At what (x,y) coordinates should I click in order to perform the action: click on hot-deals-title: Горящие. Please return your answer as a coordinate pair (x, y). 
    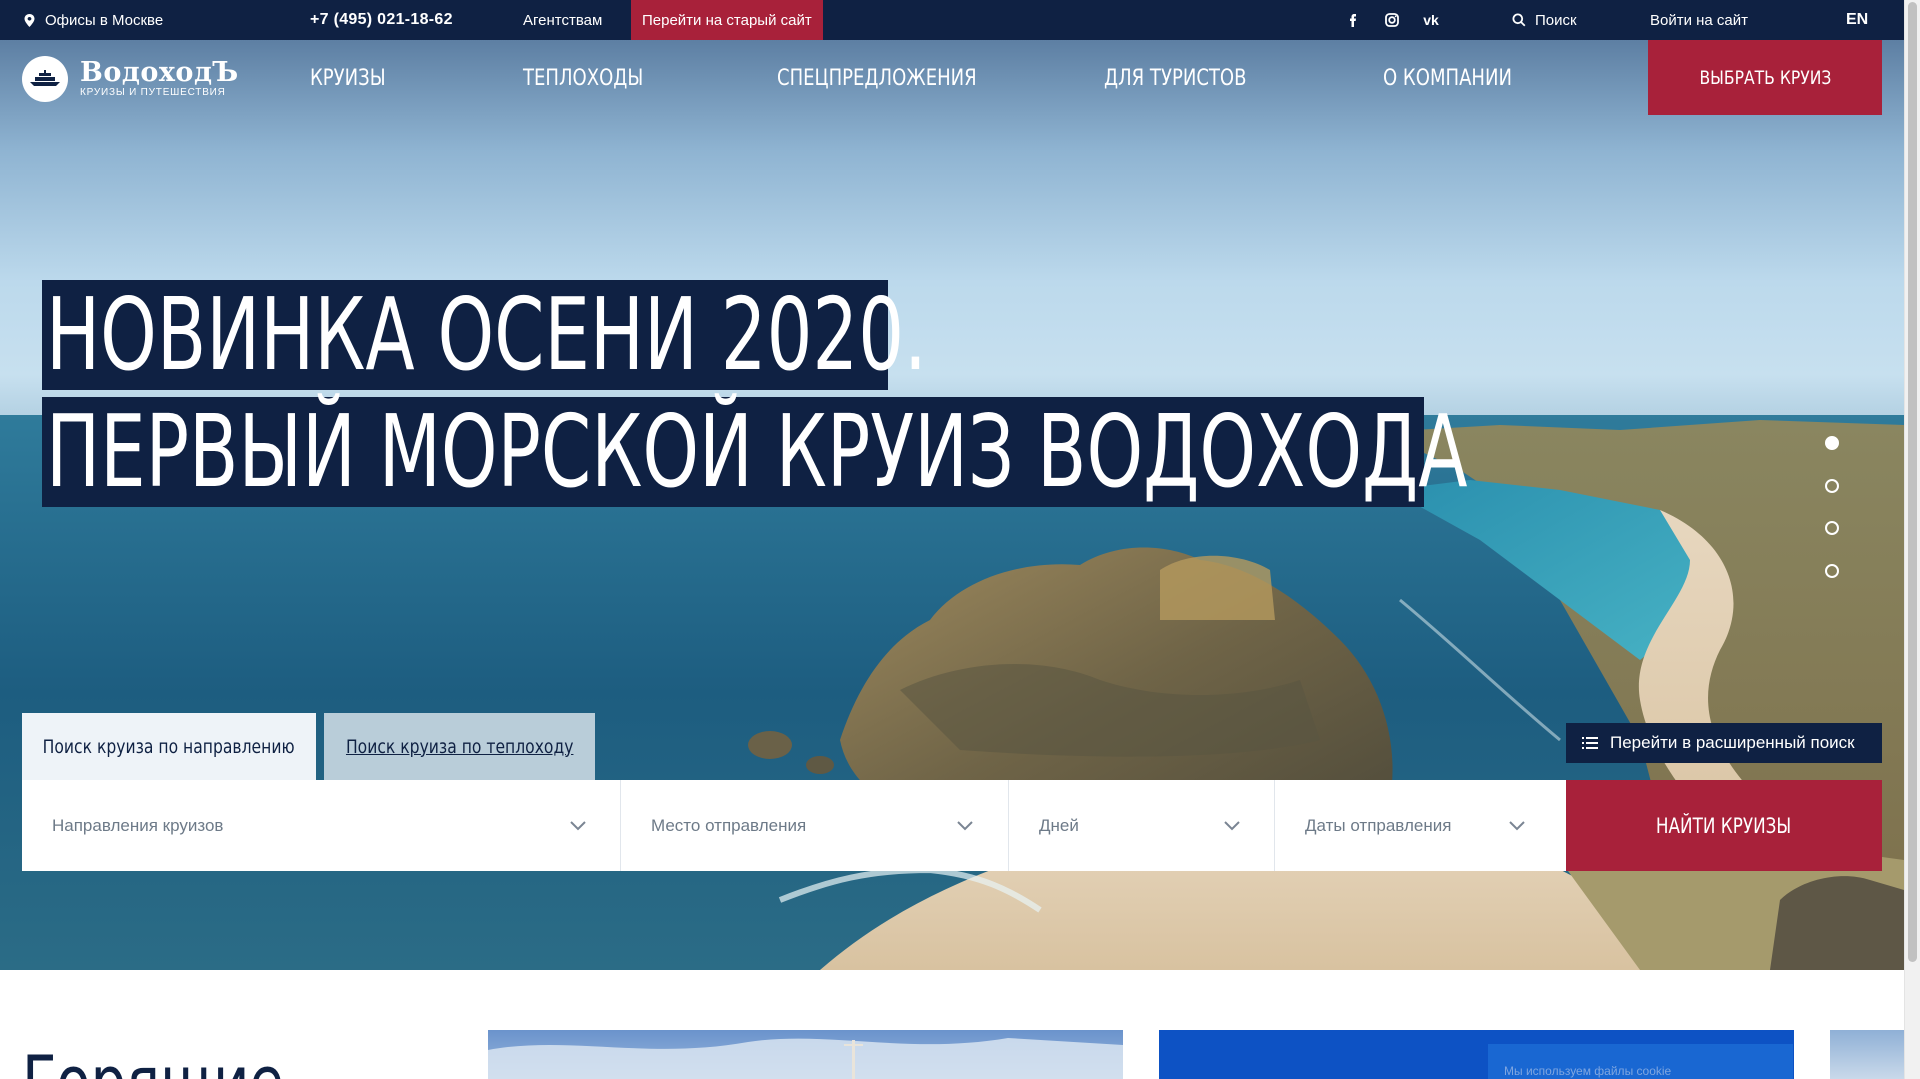
    Looking at the image, I should click on (153, 1059).